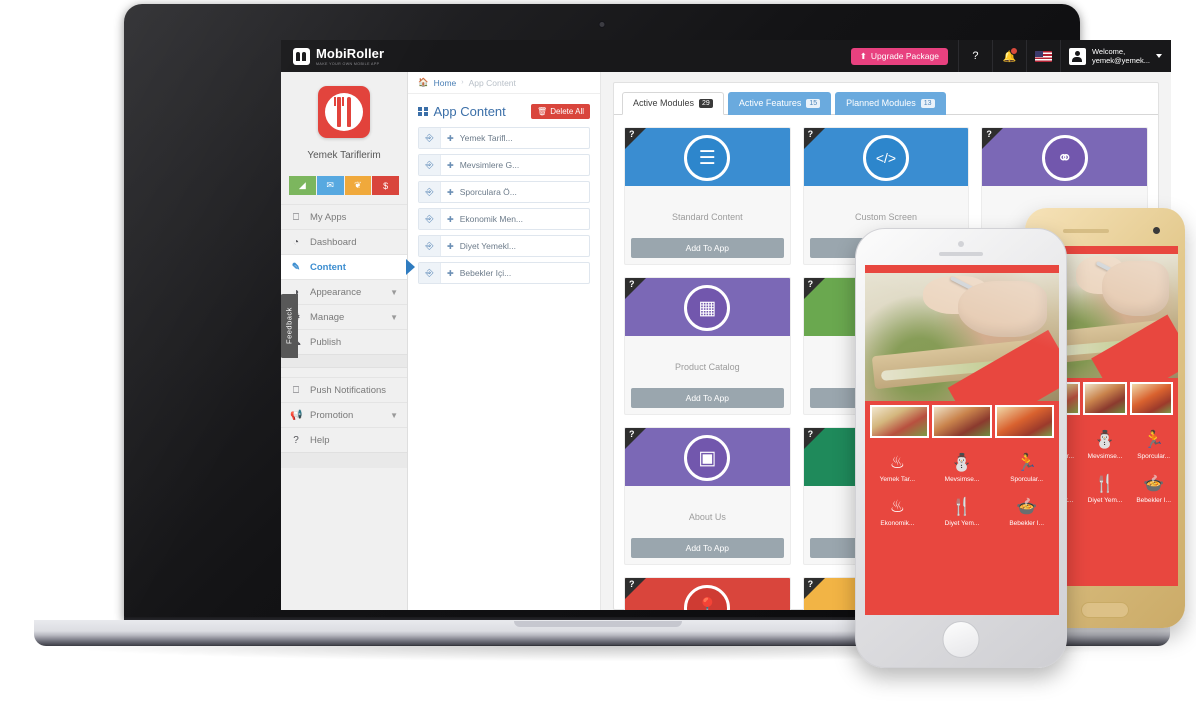  What do you see at coordinates (890, 103) in the screenshot?
I see `tab-planned-modules: Planned Modules 13` at bounding box center [890, 103].